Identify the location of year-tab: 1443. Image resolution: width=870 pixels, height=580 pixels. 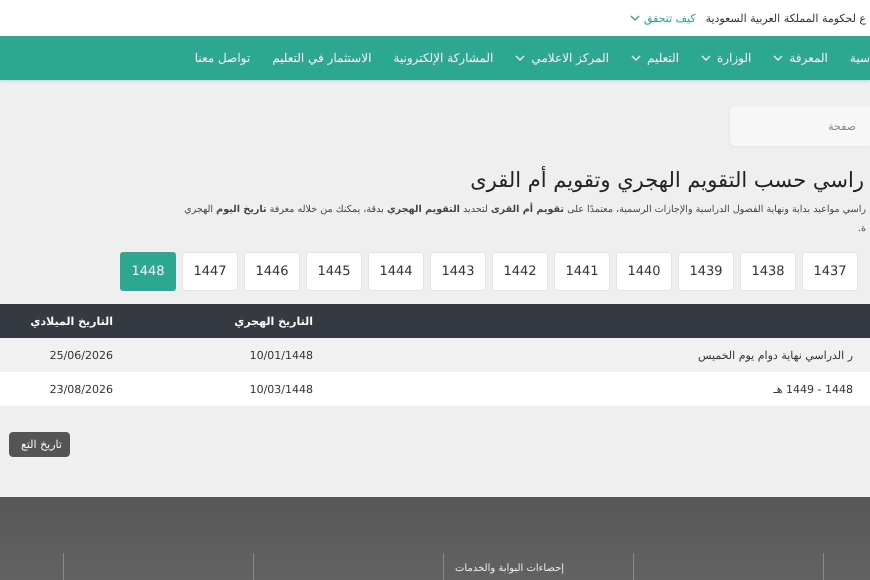
(458, 271).